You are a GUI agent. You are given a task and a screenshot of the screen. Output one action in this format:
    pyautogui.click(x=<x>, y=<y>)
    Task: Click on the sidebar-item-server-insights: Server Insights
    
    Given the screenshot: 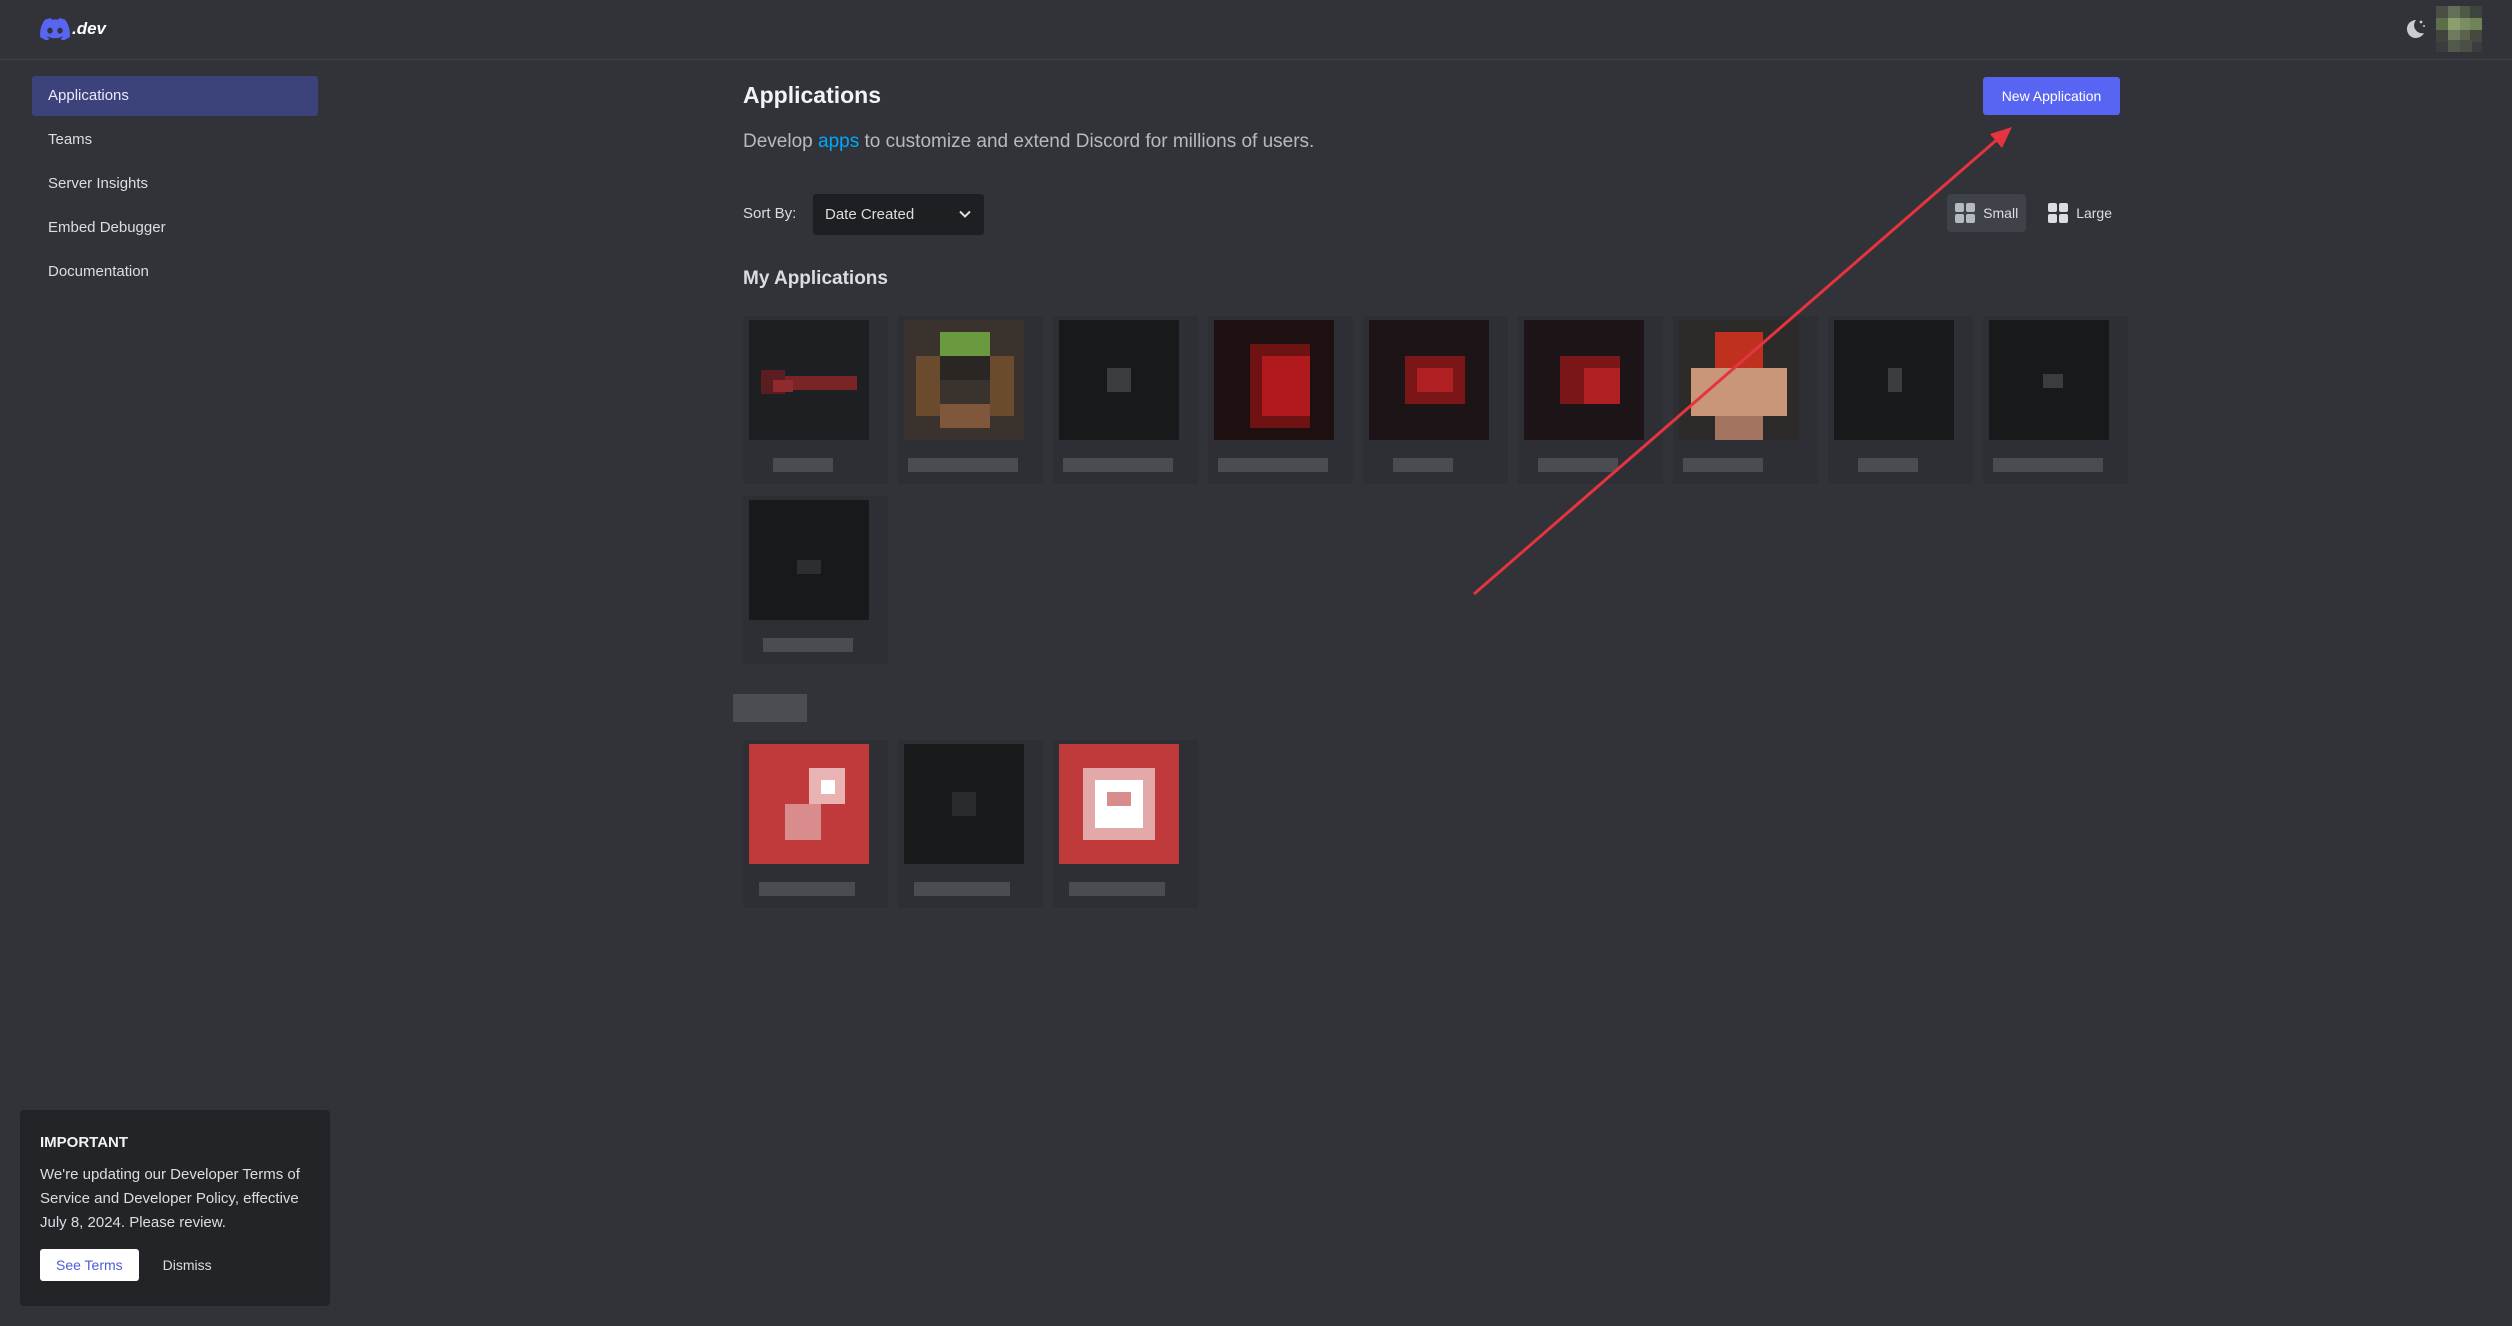 What is the action you would take?
    pyautogui.click(x=175, y=184)
    